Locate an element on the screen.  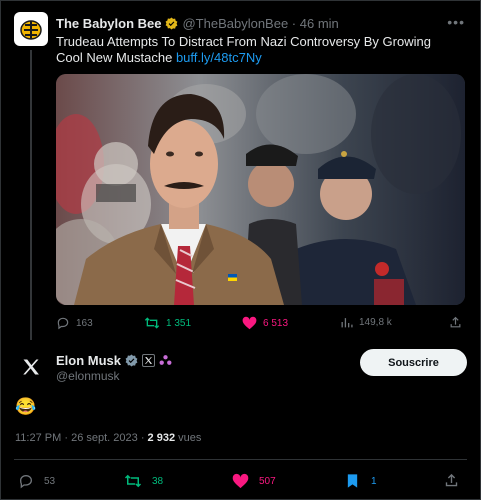
main-repost-action: 38 is located at coordinates (143, 481).